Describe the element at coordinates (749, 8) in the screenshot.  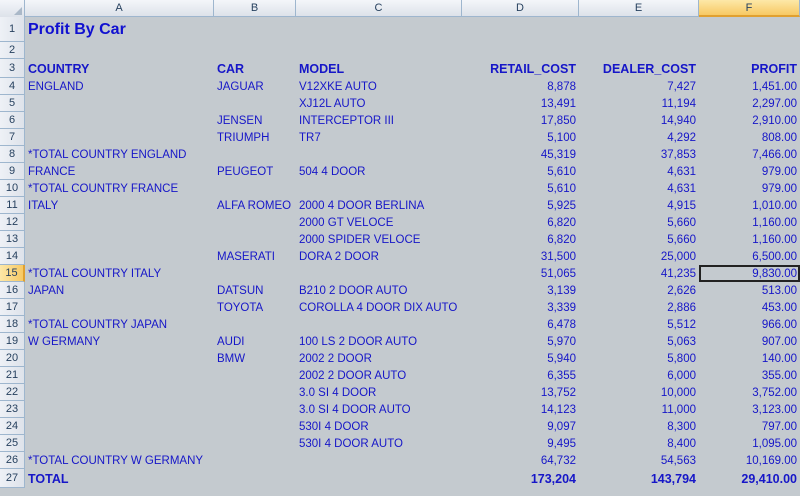
I see `column-header-f: F` at that location.